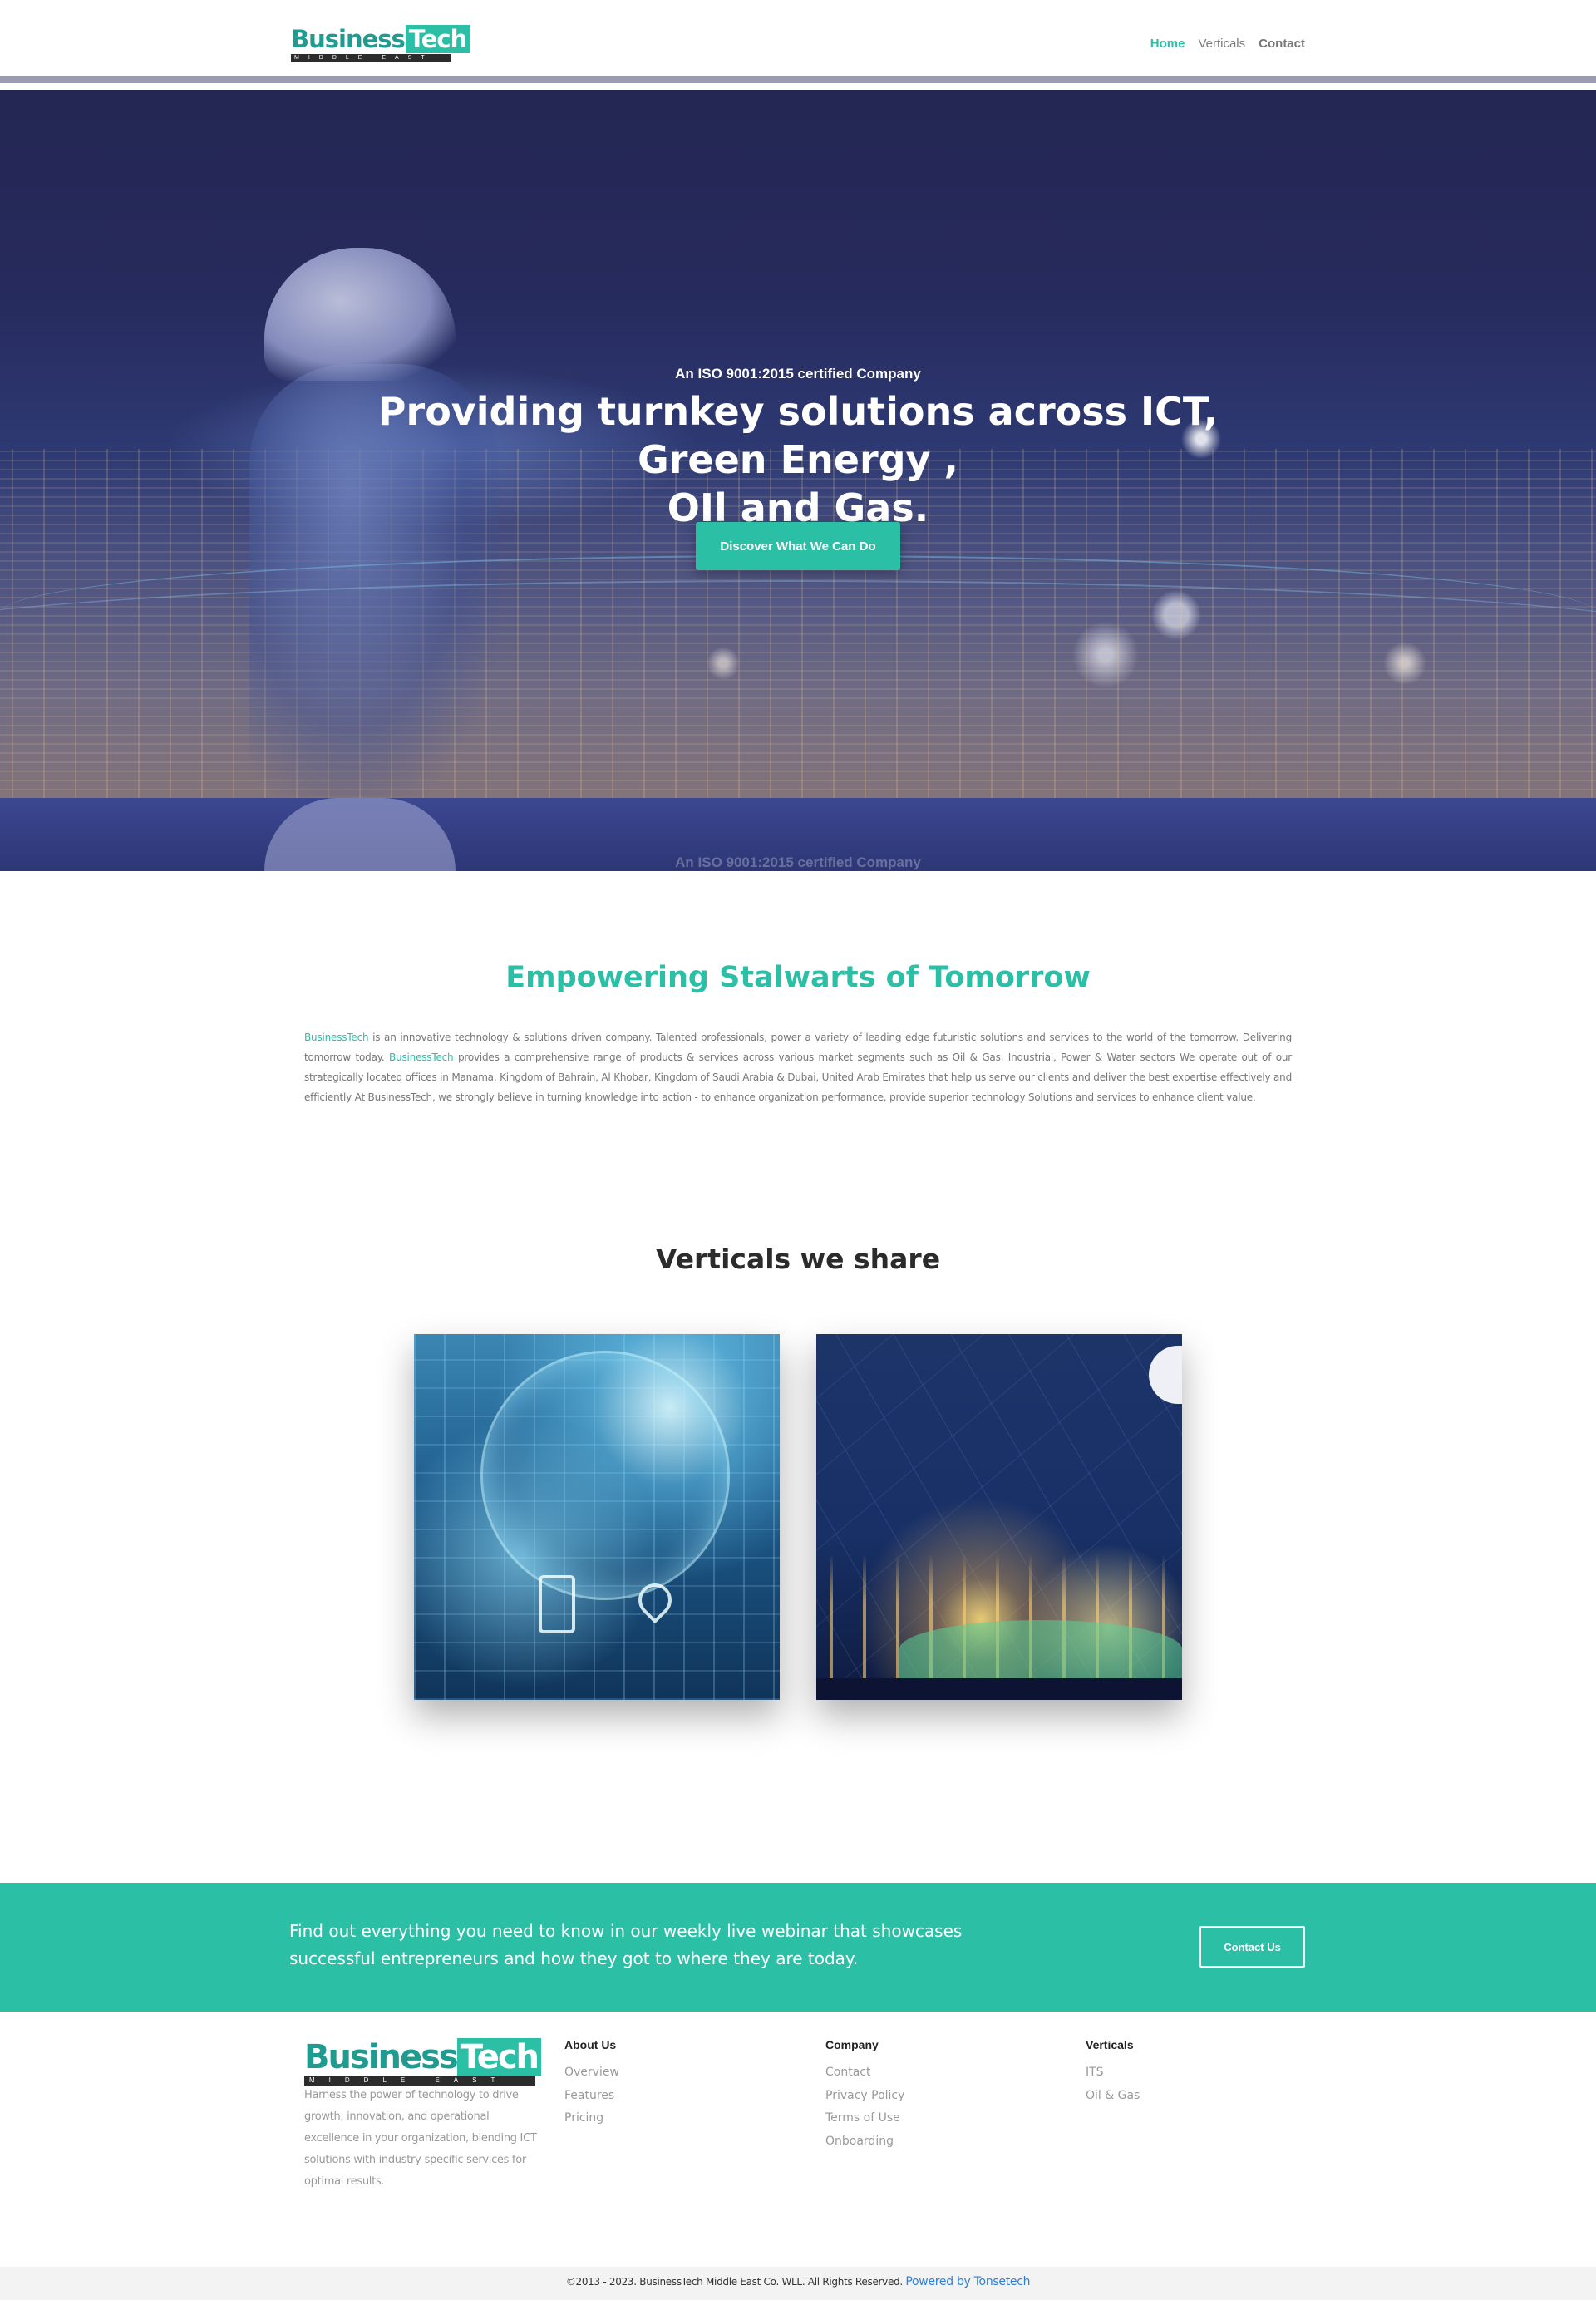  What do you see at coordinates (1113, 2096) in the screenshot?
I see `footer-link-oil-gas: Oil & Gas` at bounding box center [1113, 2096].